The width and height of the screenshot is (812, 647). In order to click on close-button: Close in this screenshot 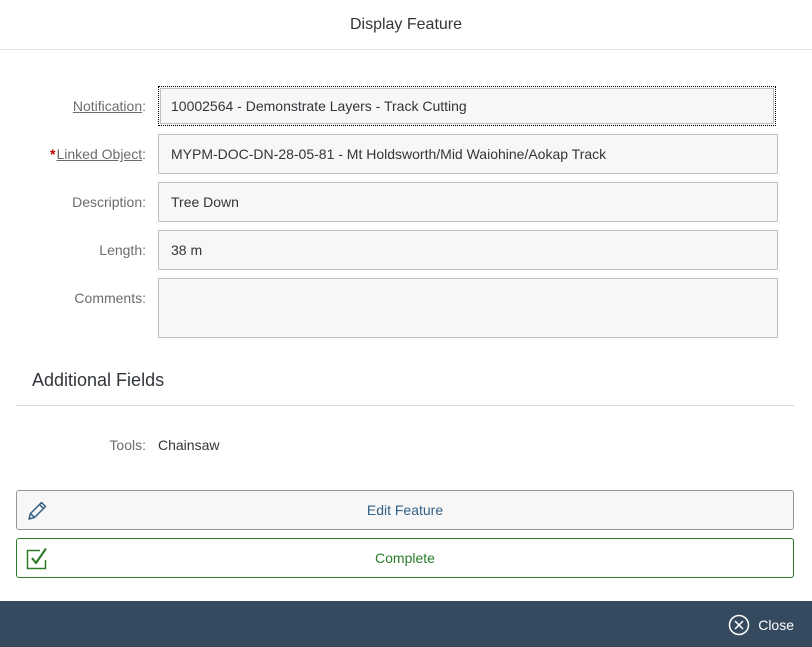, I will do `click(761, 625)`.